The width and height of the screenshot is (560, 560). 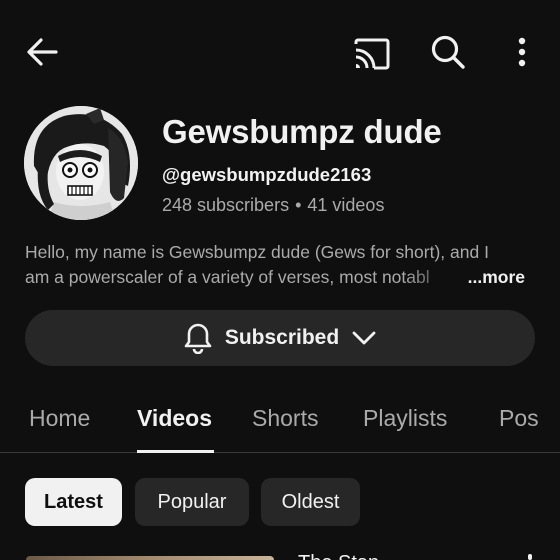 What do you see at coordinates (175, 451) in the screenshot?
I see `active-tab-indicator` at bounding box center [175, 451].